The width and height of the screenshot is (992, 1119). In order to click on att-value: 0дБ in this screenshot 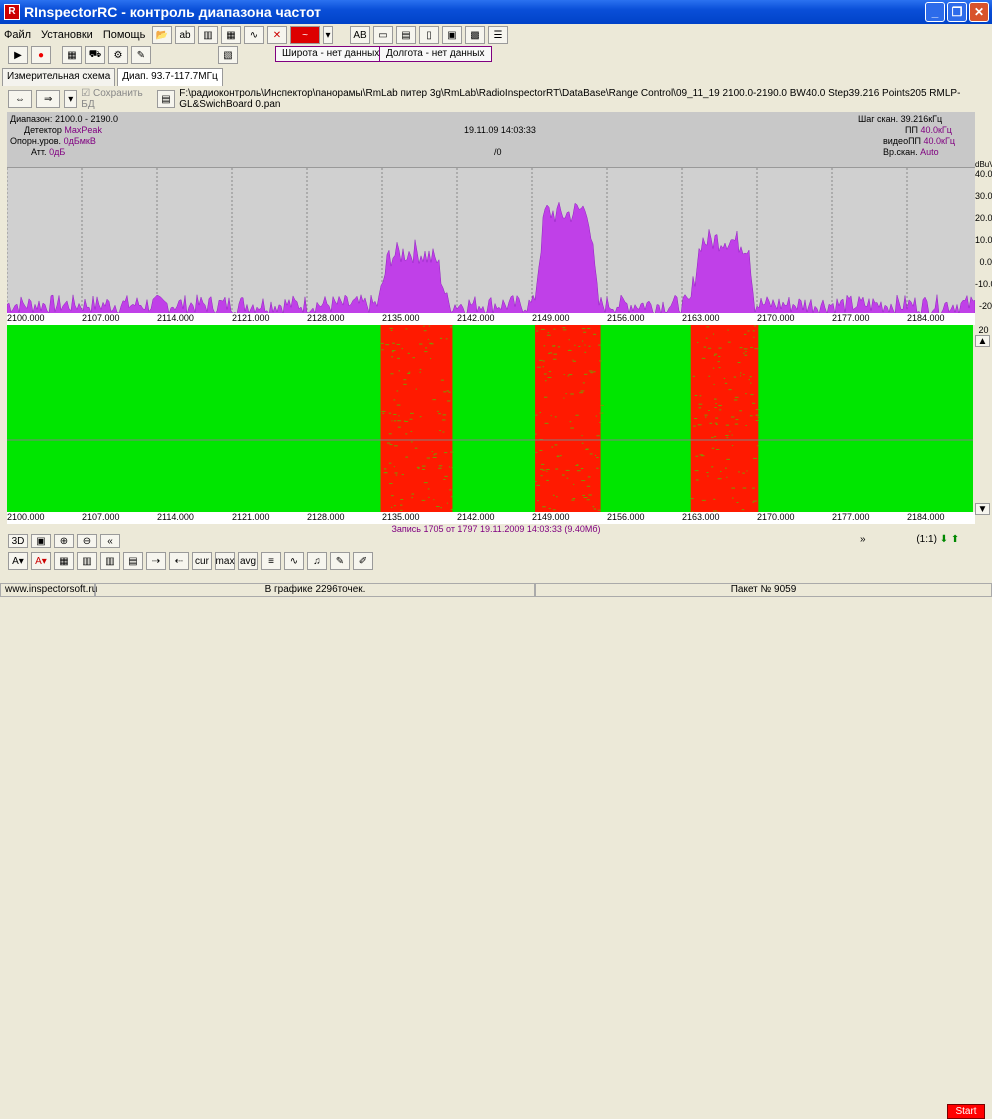, I will do `click(57, 152)`.